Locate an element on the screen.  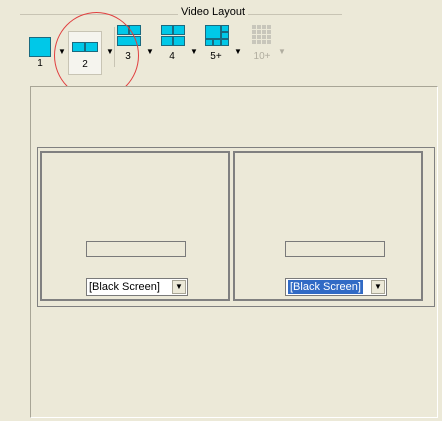
layout-1-button: 1 is located at coordinates (40, 52).